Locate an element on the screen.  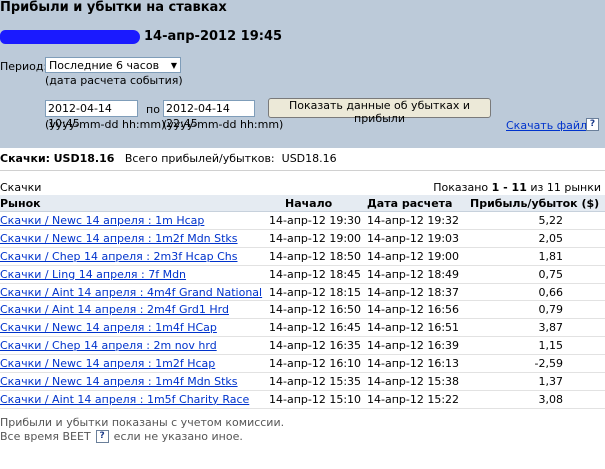
market-link: Скачки / Newc 14 апреля : 1m2f Hcap is located at coordinates (107, 363).